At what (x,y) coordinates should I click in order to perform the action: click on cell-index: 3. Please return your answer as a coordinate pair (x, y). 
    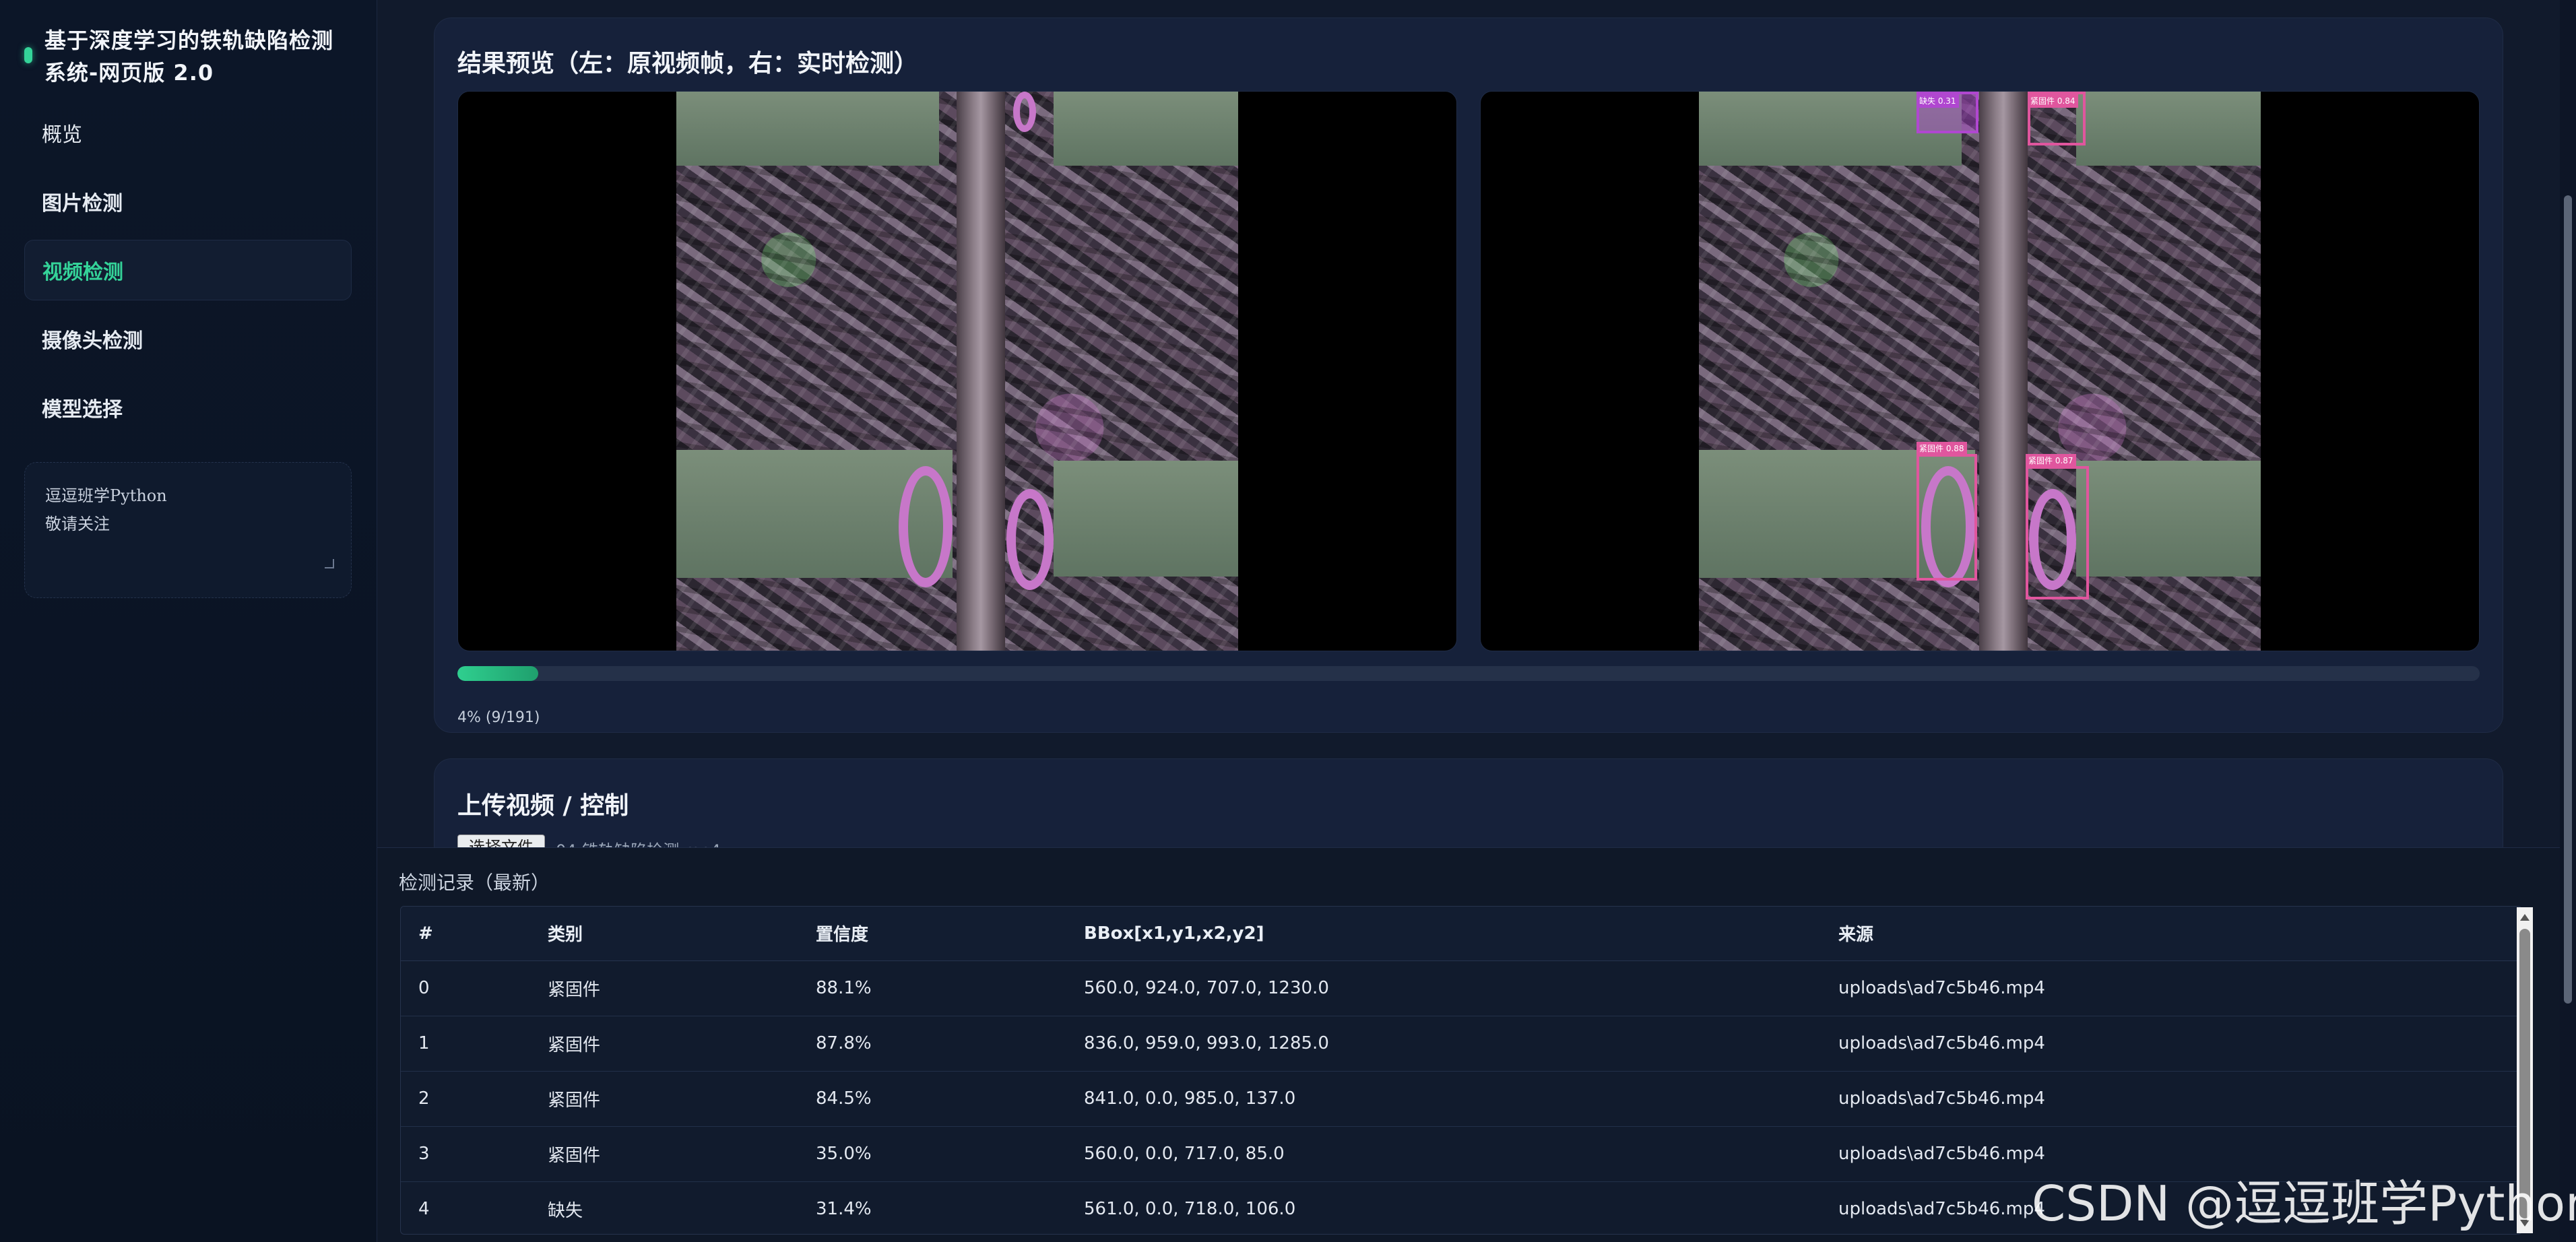
    Looking at the image, I should click on (465, 1154).